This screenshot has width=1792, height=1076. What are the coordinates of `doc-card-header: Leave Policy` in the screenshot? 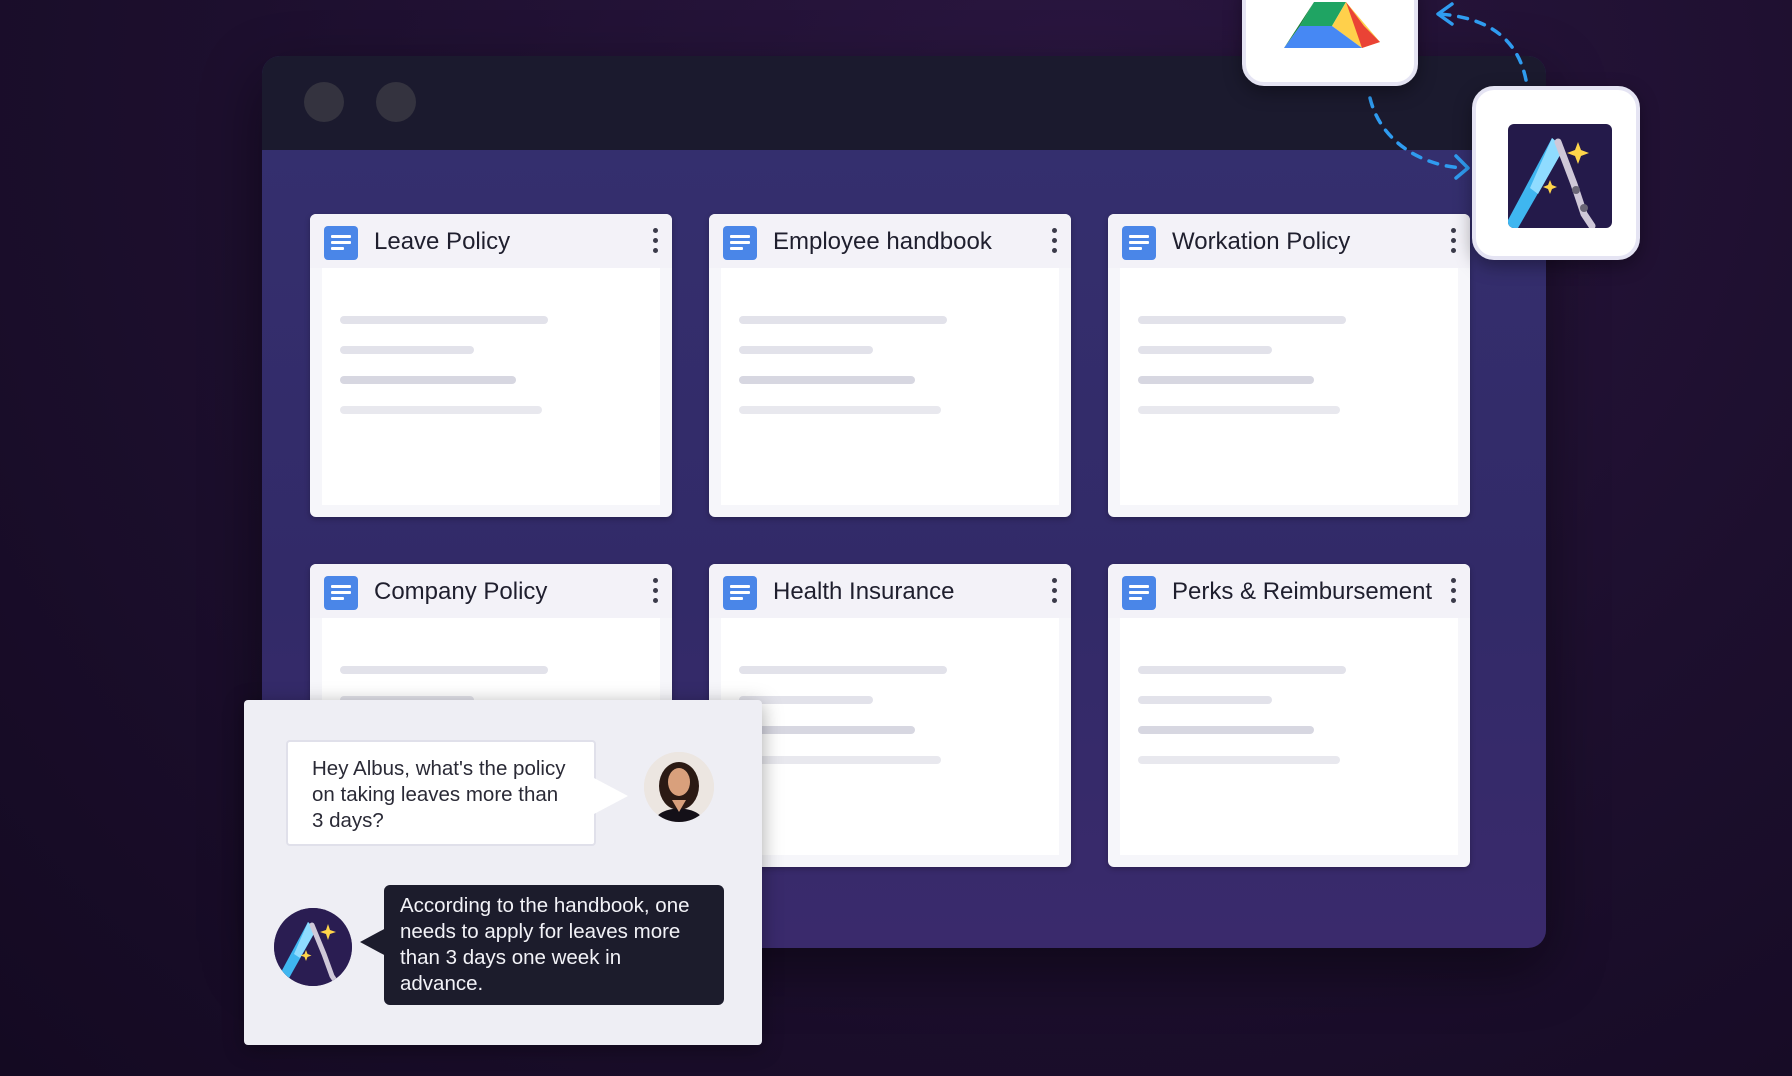 It's located at (491, 241).